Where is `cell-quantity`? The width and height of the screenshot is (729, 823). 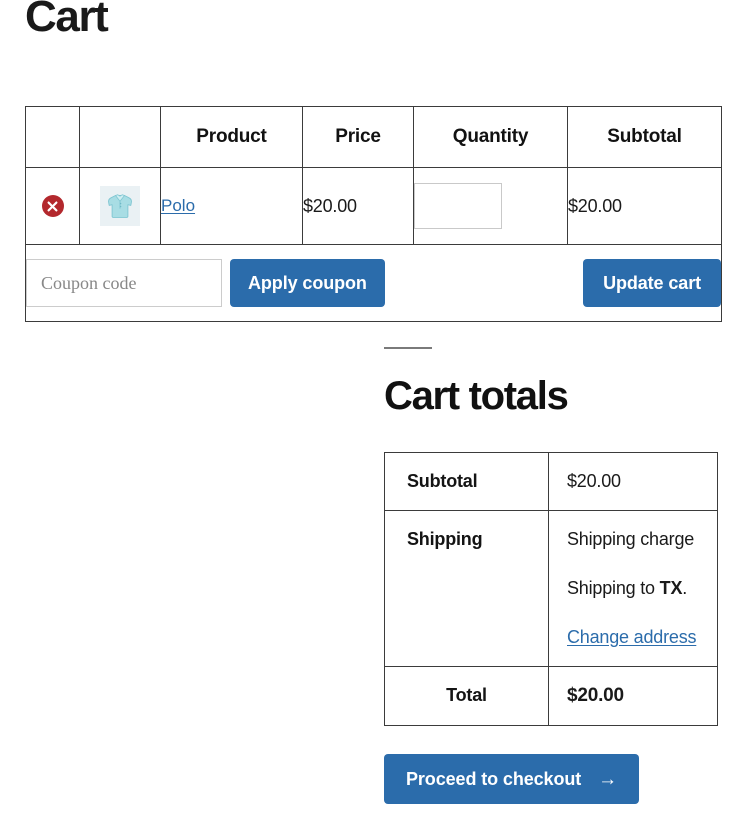
cell-quantity is located at coordinates (490, 206).